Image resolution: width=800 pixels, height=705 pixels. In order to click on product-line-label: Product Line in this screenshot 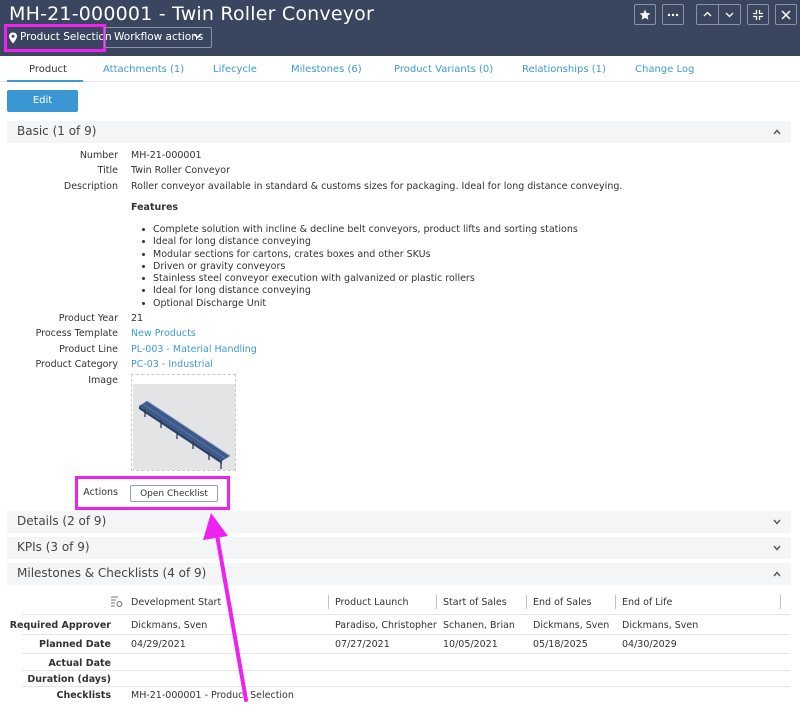, I will do `click(88, 349)`.